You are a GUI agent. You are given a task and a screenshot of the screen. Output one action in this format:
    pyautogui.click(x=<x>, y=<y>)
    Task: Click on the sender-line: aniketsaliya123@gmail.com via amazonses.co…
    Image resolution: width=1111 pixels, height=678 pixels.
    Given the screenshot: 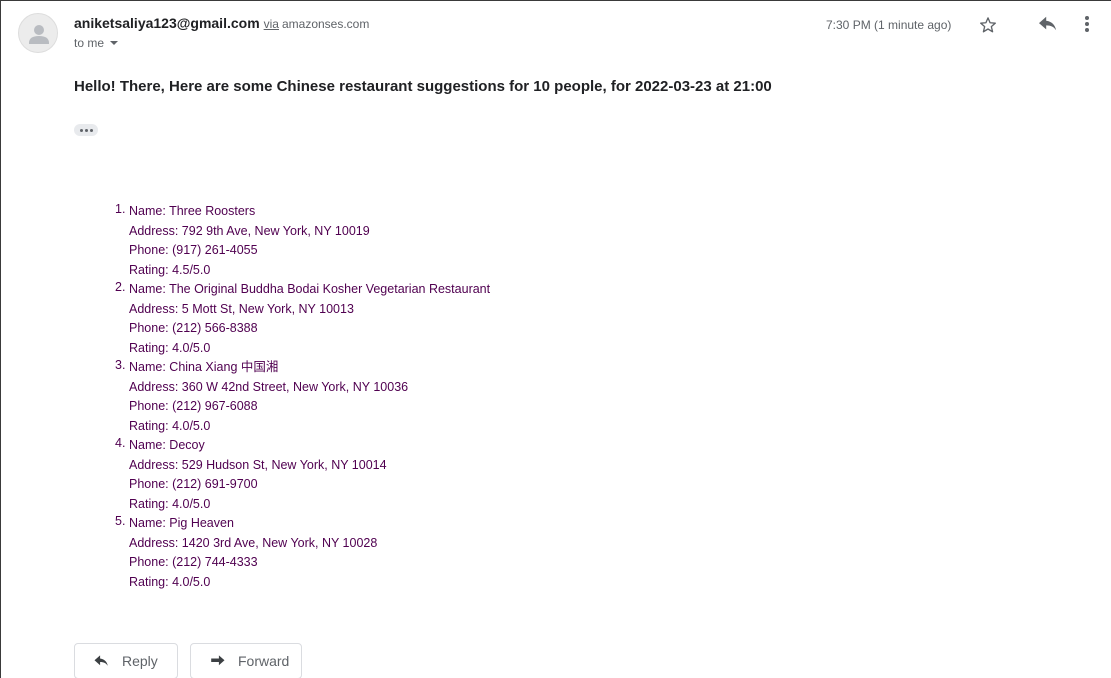 What is the action you would take?
    pyautogui.click(x=221, y=23)
    